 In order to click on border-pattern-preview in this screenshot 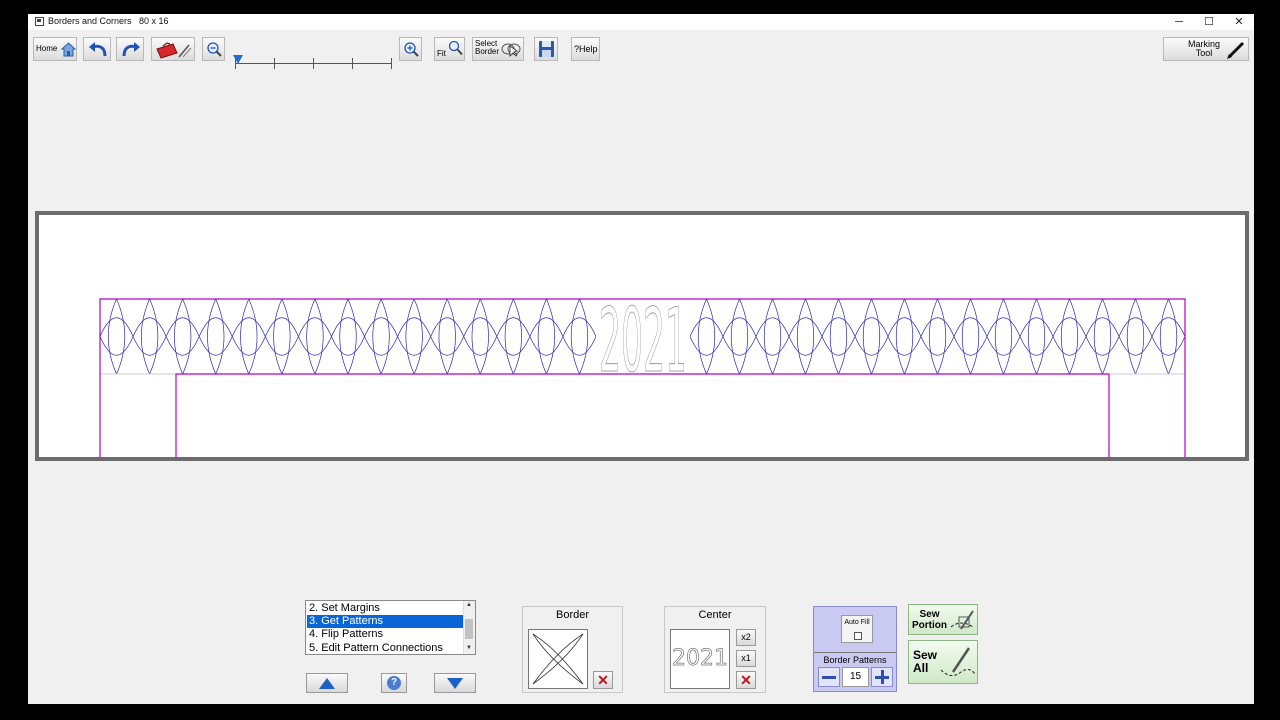, I will do `click(558, 659)`.